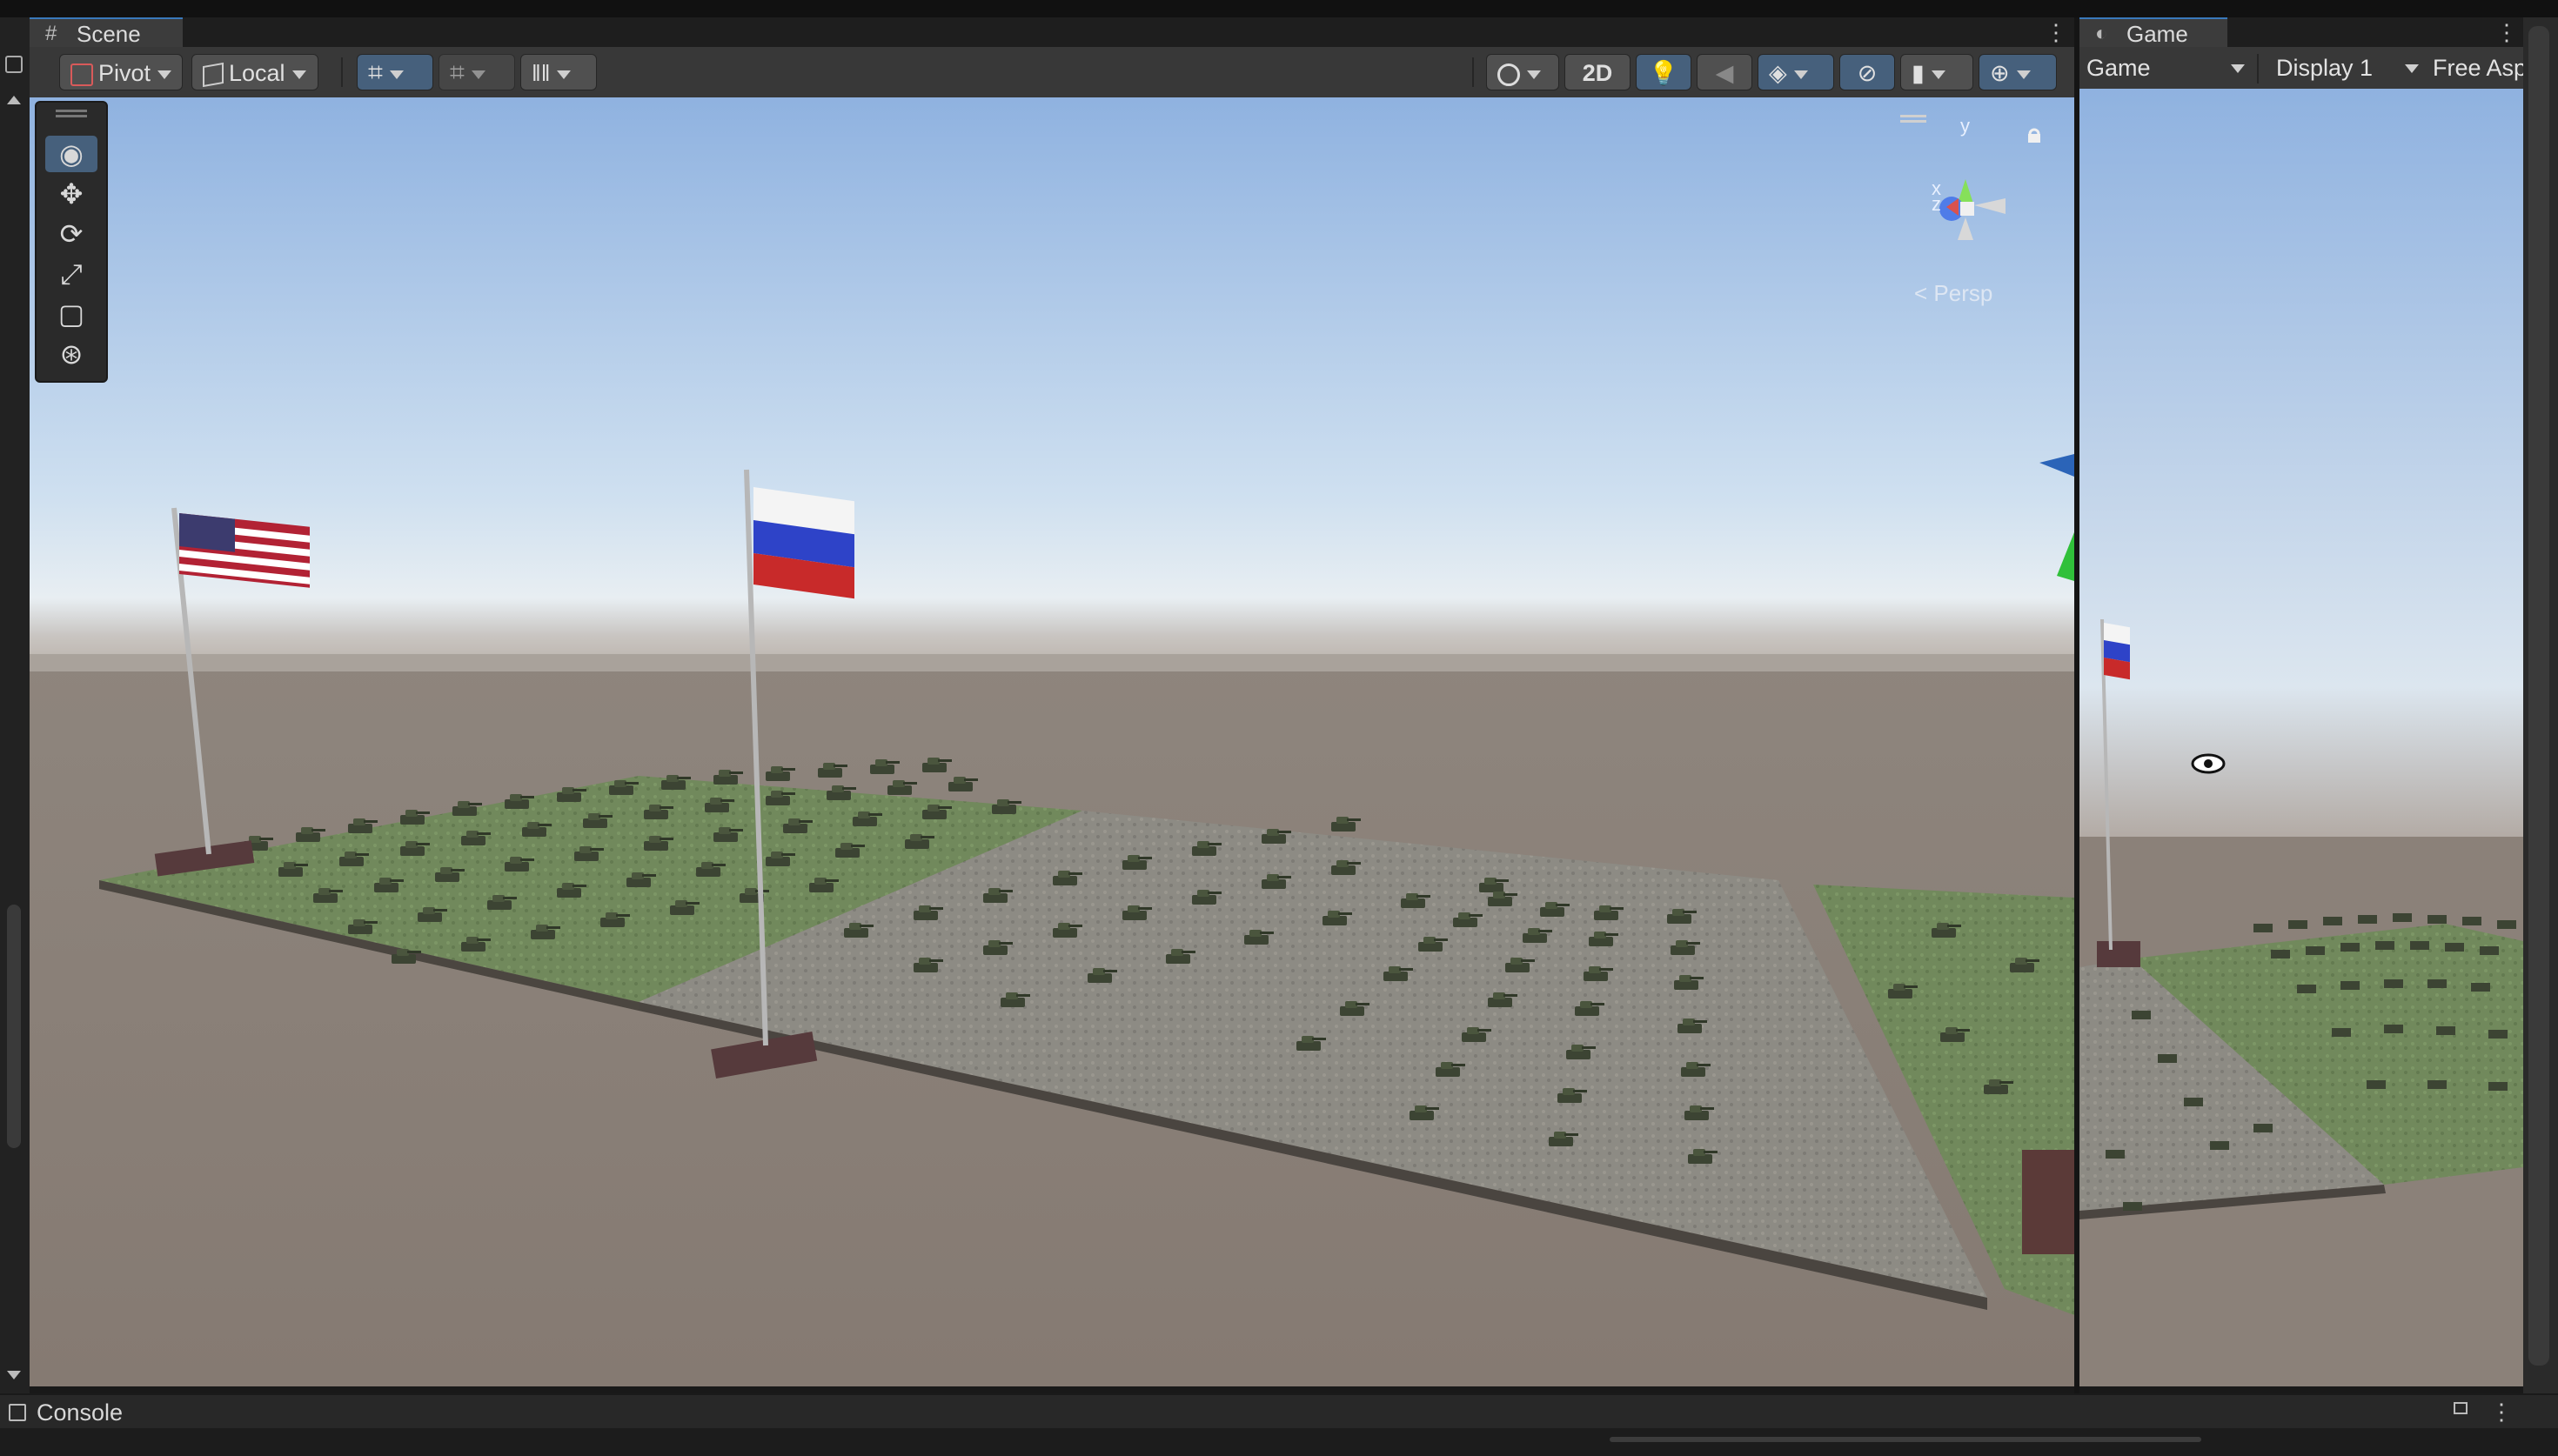 The image size is (2558, 1456). Describe the element at coordinates (14, 100) in the screenshot. I see `scroll-up-icon` at that location.